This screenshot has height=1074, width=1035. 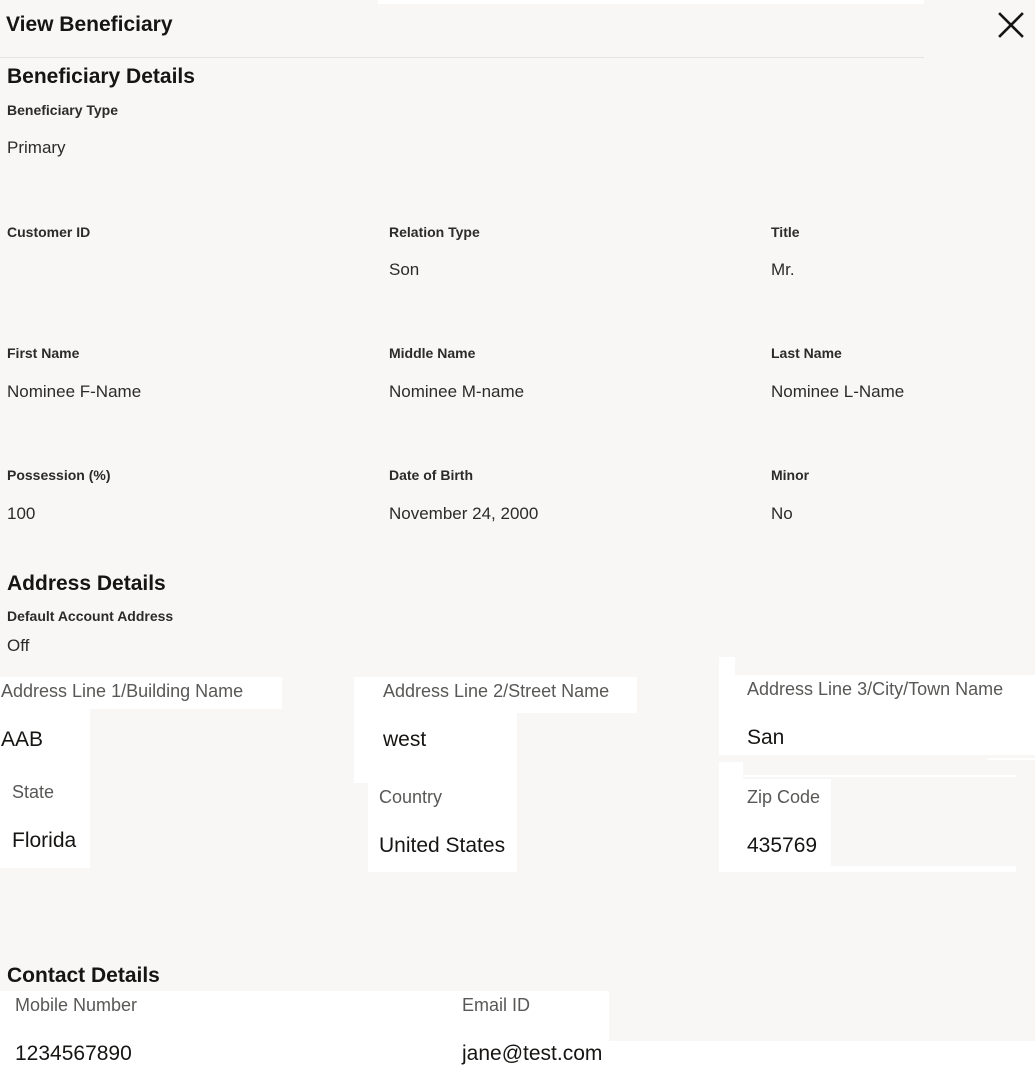 What do you see at coordinates (462, 57) in the screenshot?
I see `header-divider` at bounding box center [462, 57].